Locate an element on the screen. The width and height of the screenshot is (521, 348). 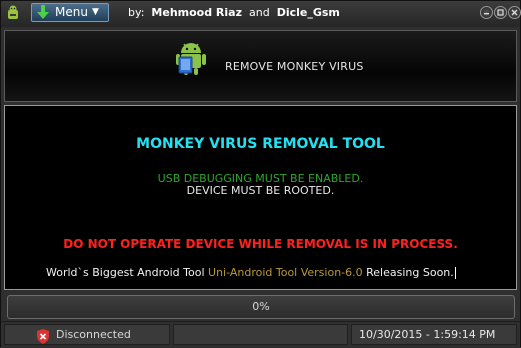
progress-bar: 0% is located at coordinates (261, 307).